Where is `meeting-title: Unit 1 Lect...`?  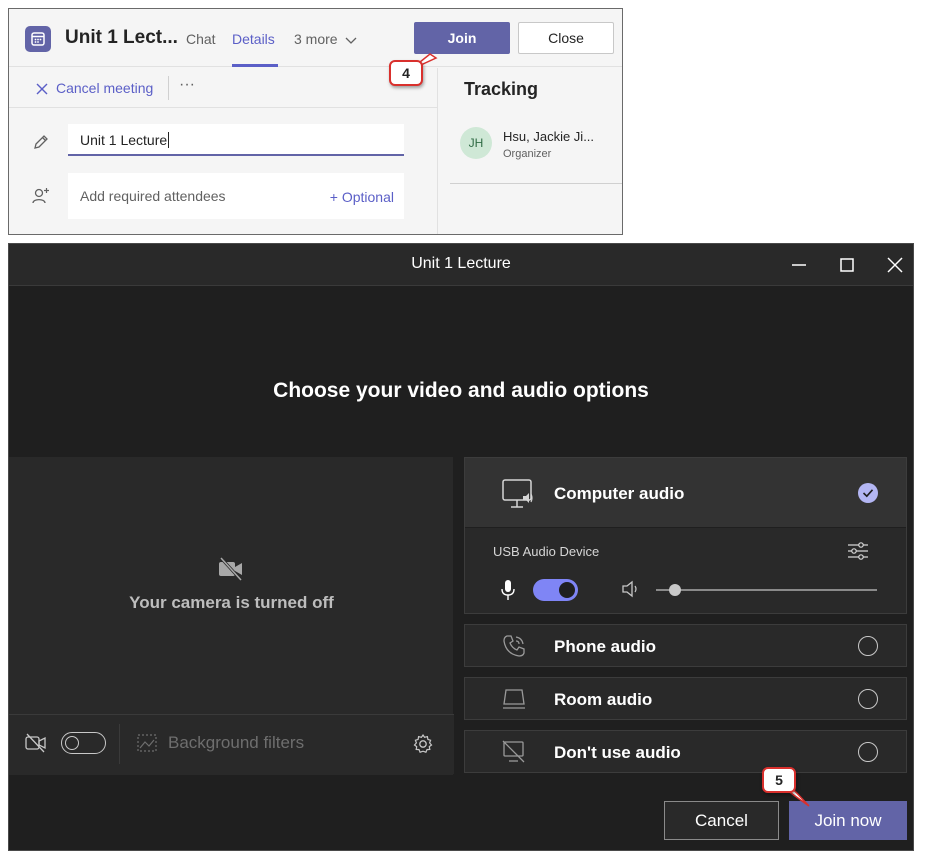
meeting-title: Unit 1 Lect... is located at coordinates (121, 37).